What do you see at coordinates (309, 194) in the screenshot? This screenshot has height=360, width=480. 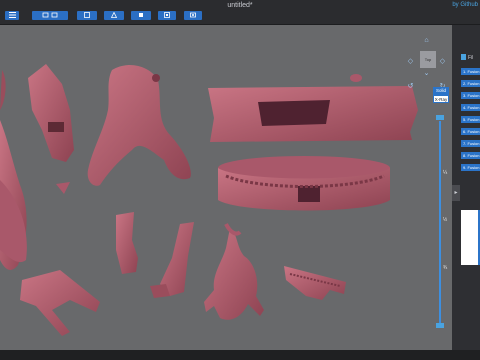 I see `base-slot` at bounding box center [309, 194].